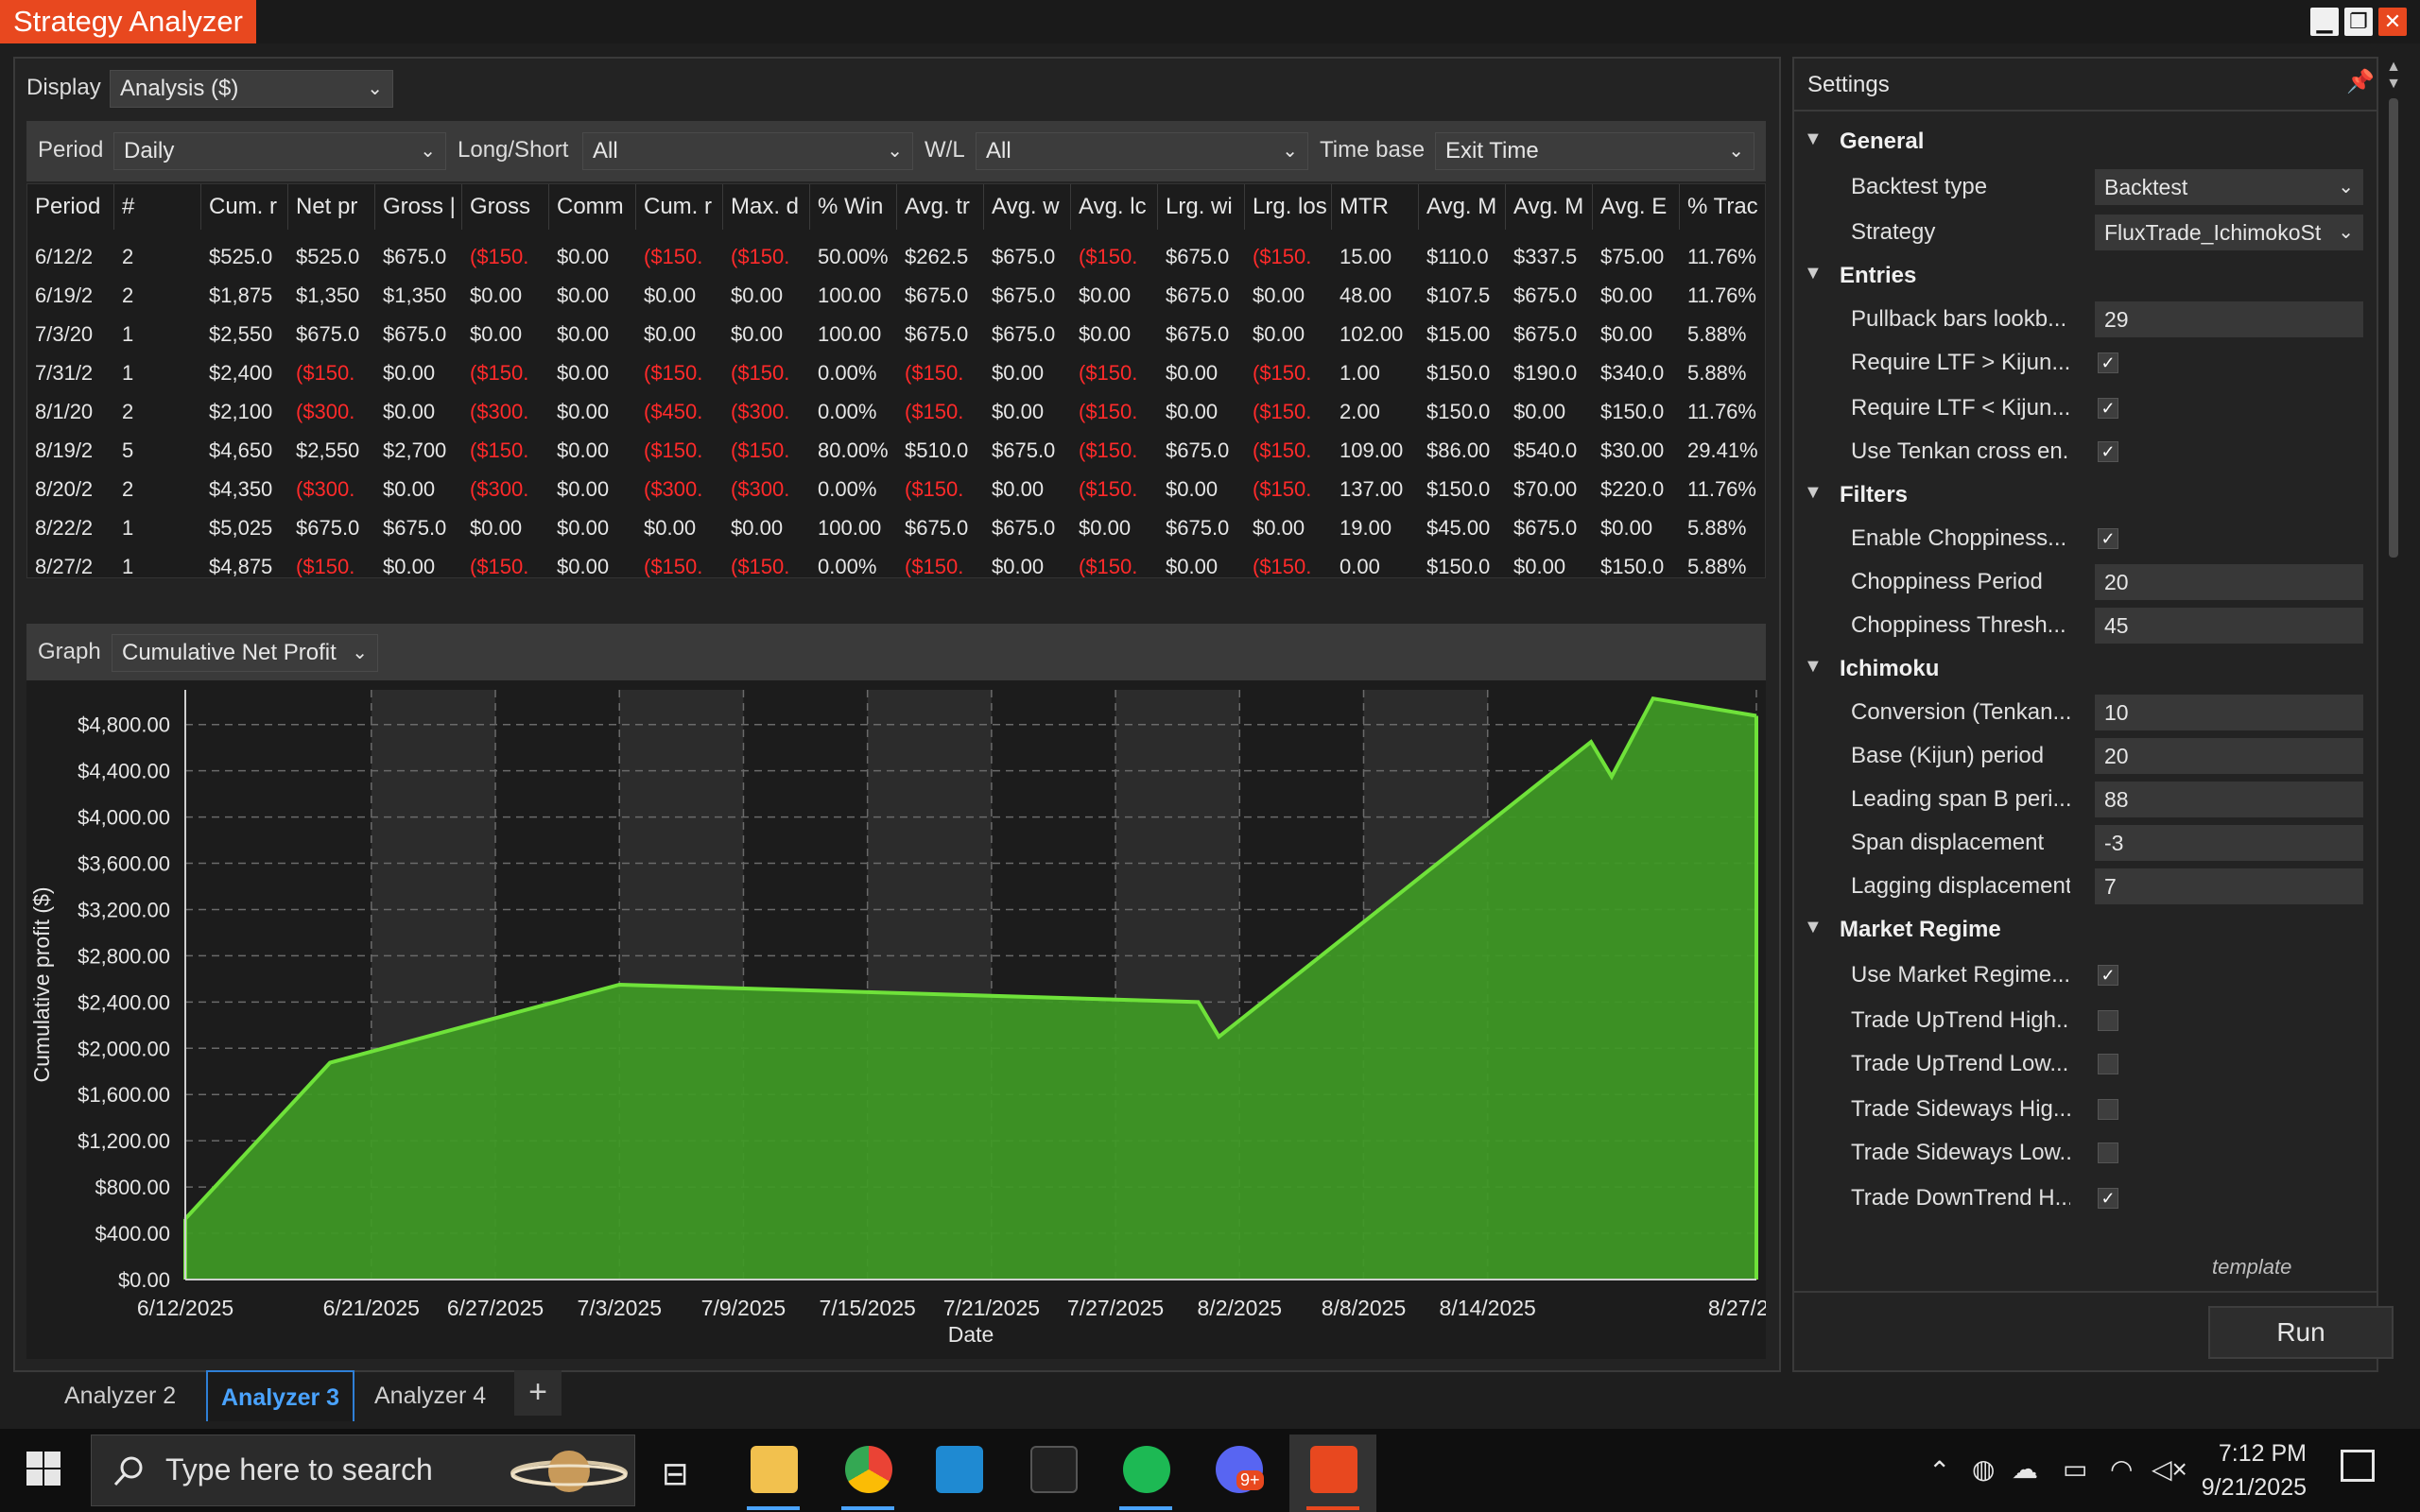 The height and width of the screenshot is (1512, 2420). I want to click on property-checkbox-req-lt: ✓, so click(2108, 408).